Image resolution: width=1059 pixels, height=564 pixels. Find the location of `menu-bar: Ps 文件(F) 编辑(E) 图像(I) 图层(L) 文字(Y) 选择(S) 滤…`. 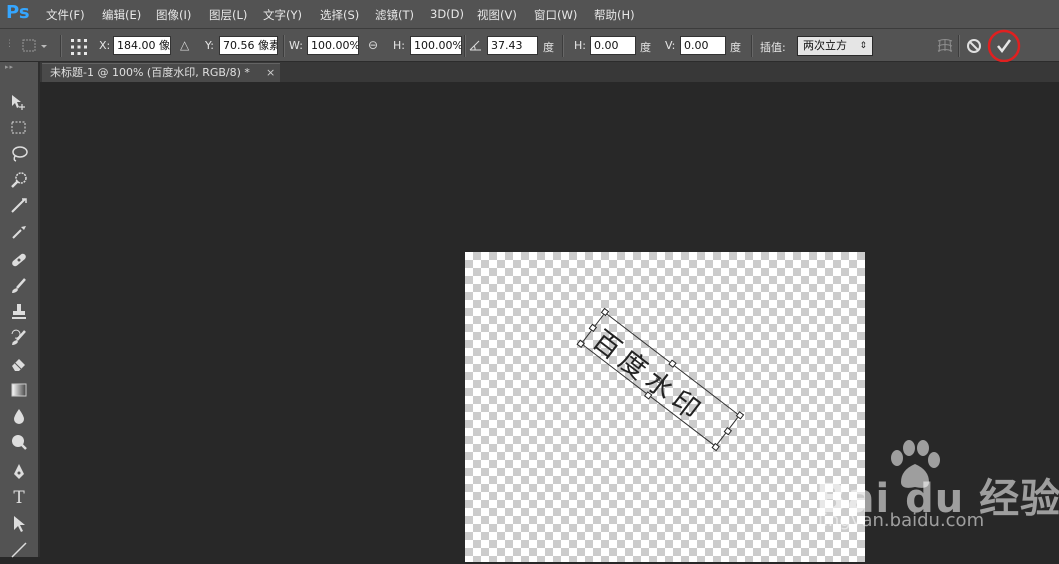

menu-bar: Ps 文件(F) 编辑(E) 图像(I) 图层(L) 文字(Y) 选择(S) 滤… is located at coordinates (529, 14).